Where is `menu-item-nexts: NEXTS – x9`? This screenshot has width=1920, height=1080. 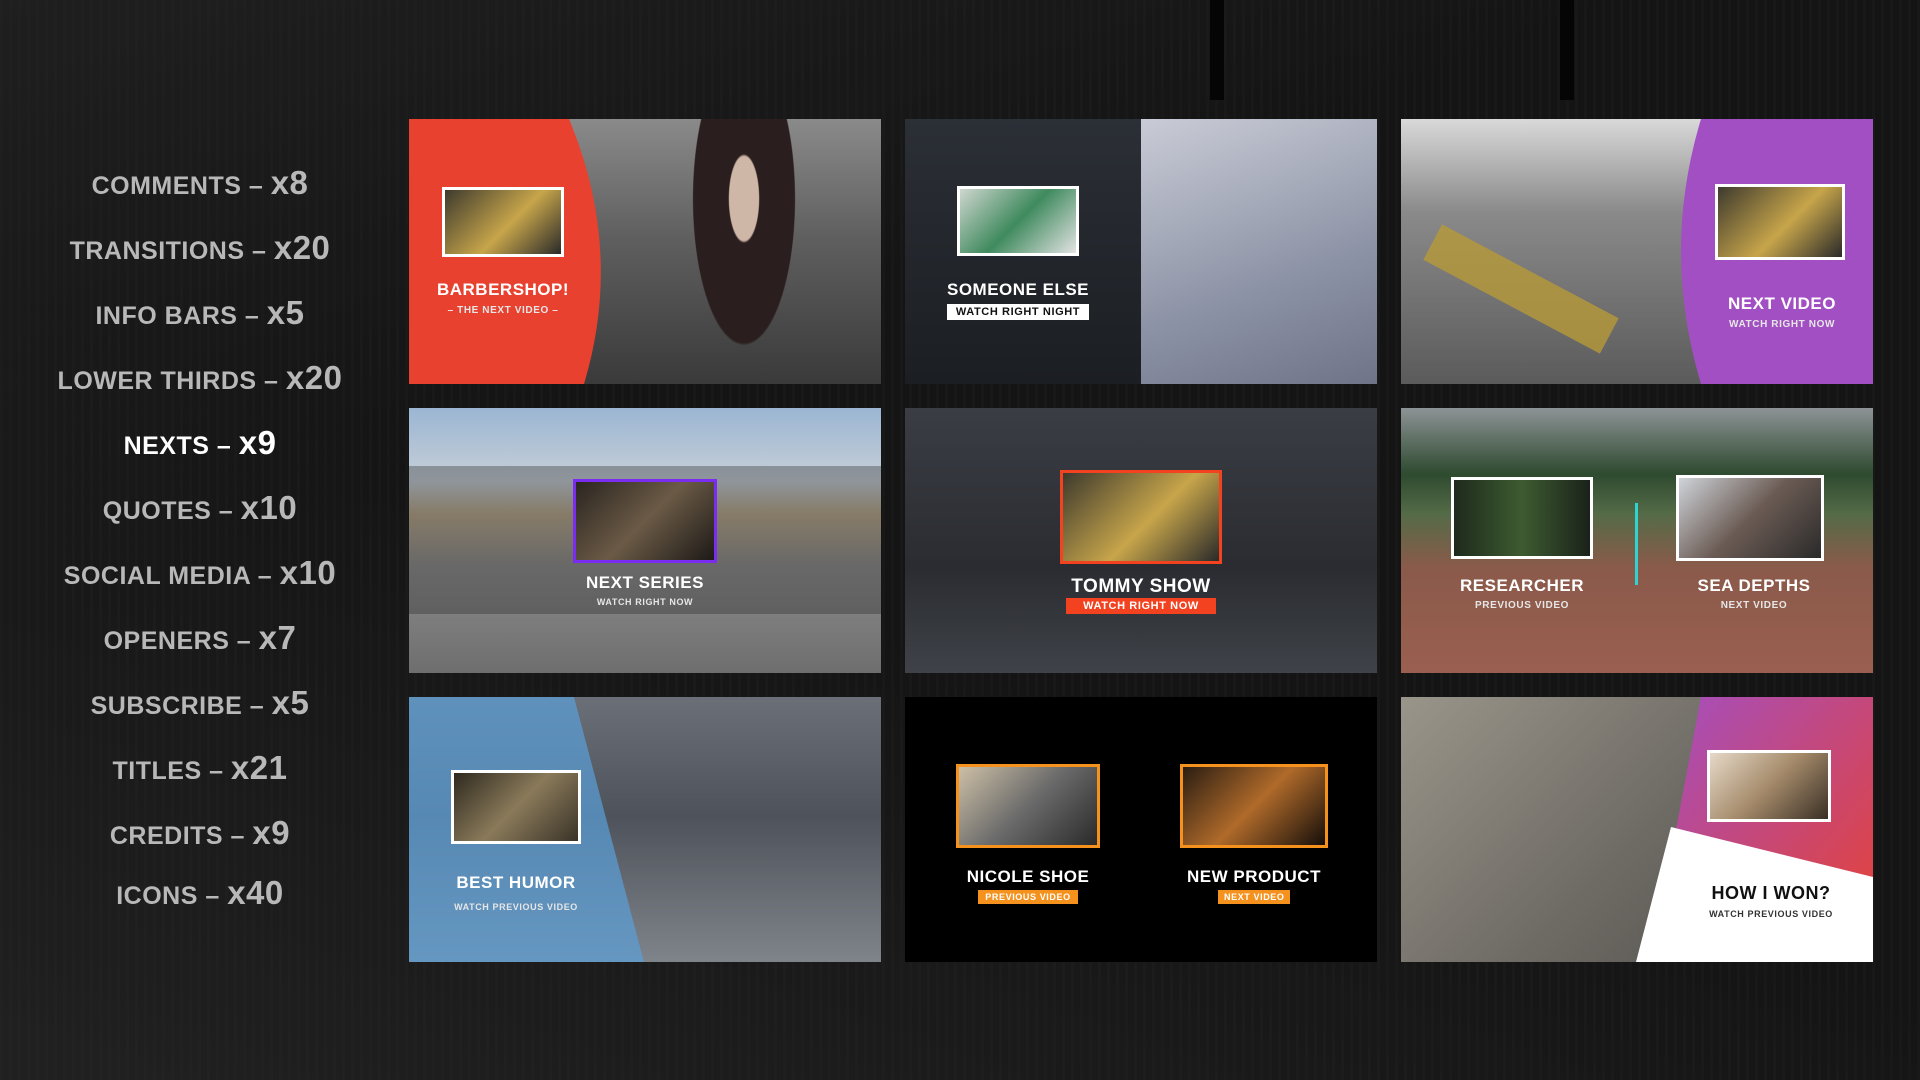
menu-item-nexts: NEXTS – x9 is located at coordinates (200, 442).